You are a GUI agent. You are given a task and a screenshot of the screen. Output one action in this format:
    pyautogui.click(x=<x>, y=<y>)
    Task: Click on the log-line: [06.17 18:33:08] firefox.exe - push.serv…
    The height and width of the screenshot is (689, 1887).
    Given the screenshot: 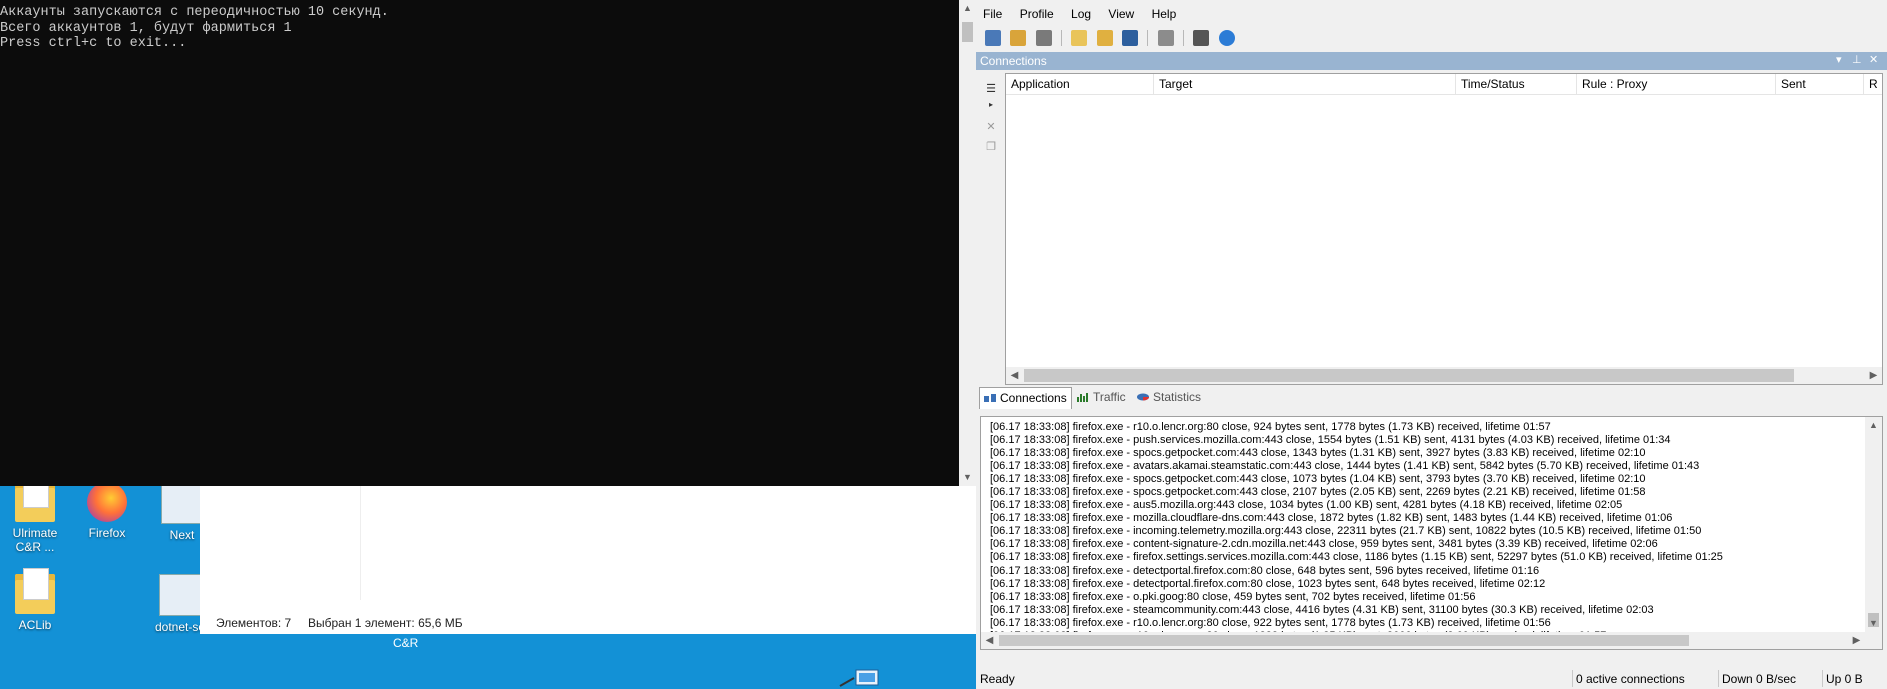 What is the action you would take?
    pyautogui.click(x=1330, y=440)
    